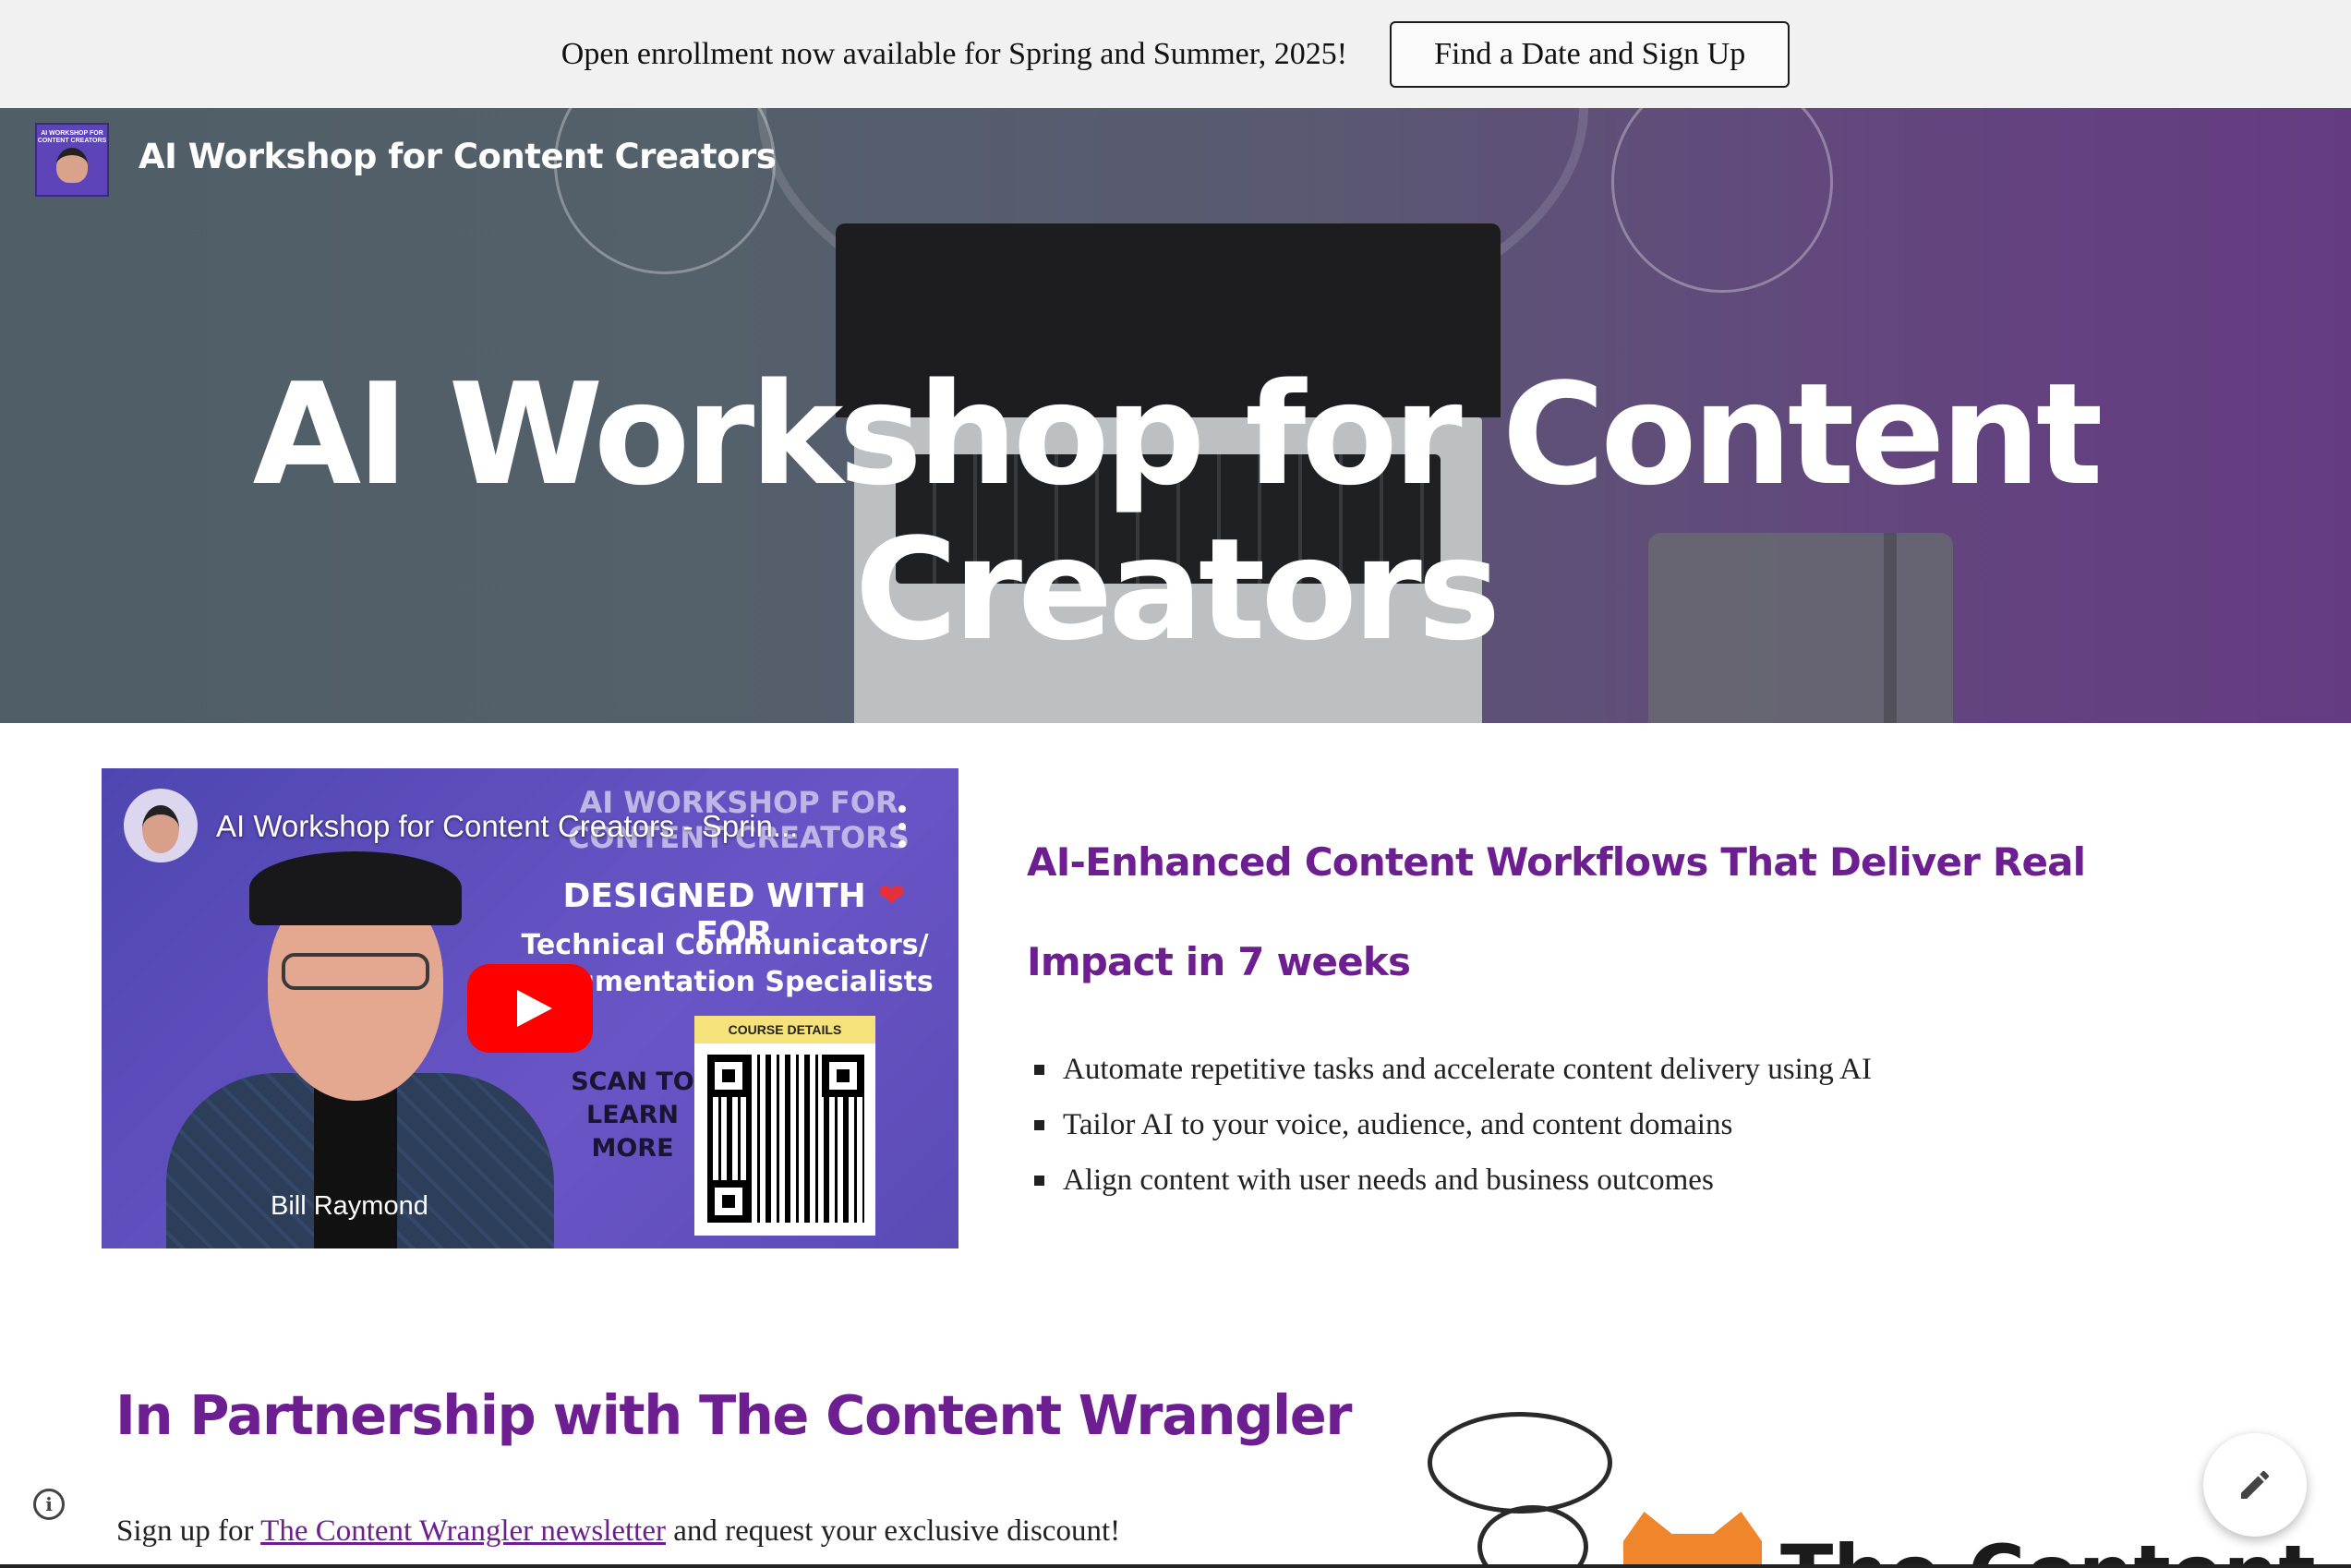 The height and width of the screenshot is (1568, 2351). Describe the element at coordinates (189, 1531) in the screenshot. I see `partnership-text-prefix: Sign up for` at that location.